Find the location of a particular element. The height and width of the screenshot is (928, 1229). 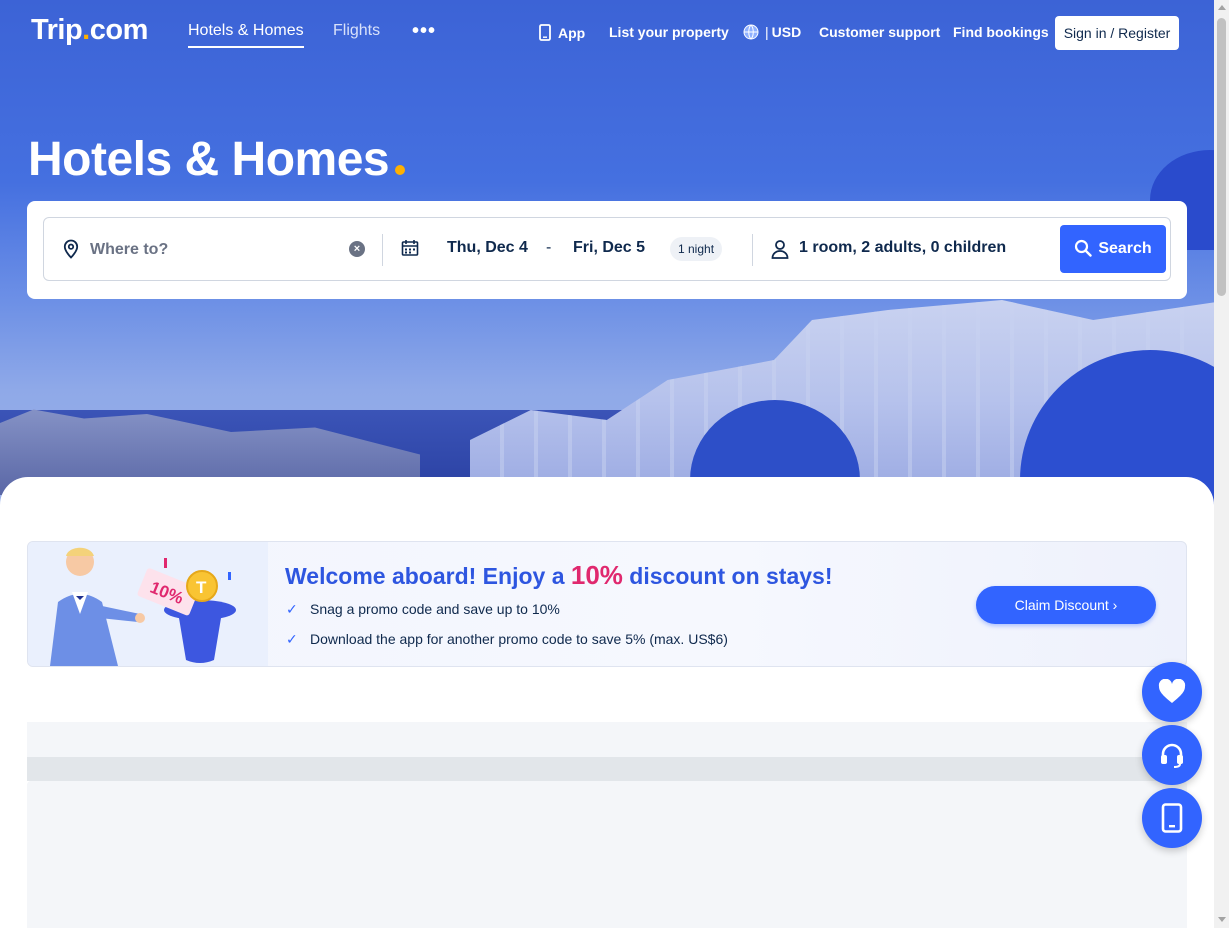

support-button is located at coordinates (1172, 755).